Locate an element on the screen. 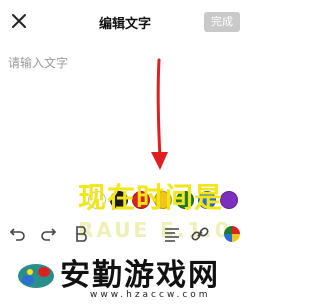 This screenshot has width=320, height=305. close-icon is located at coordinates (19, 21).